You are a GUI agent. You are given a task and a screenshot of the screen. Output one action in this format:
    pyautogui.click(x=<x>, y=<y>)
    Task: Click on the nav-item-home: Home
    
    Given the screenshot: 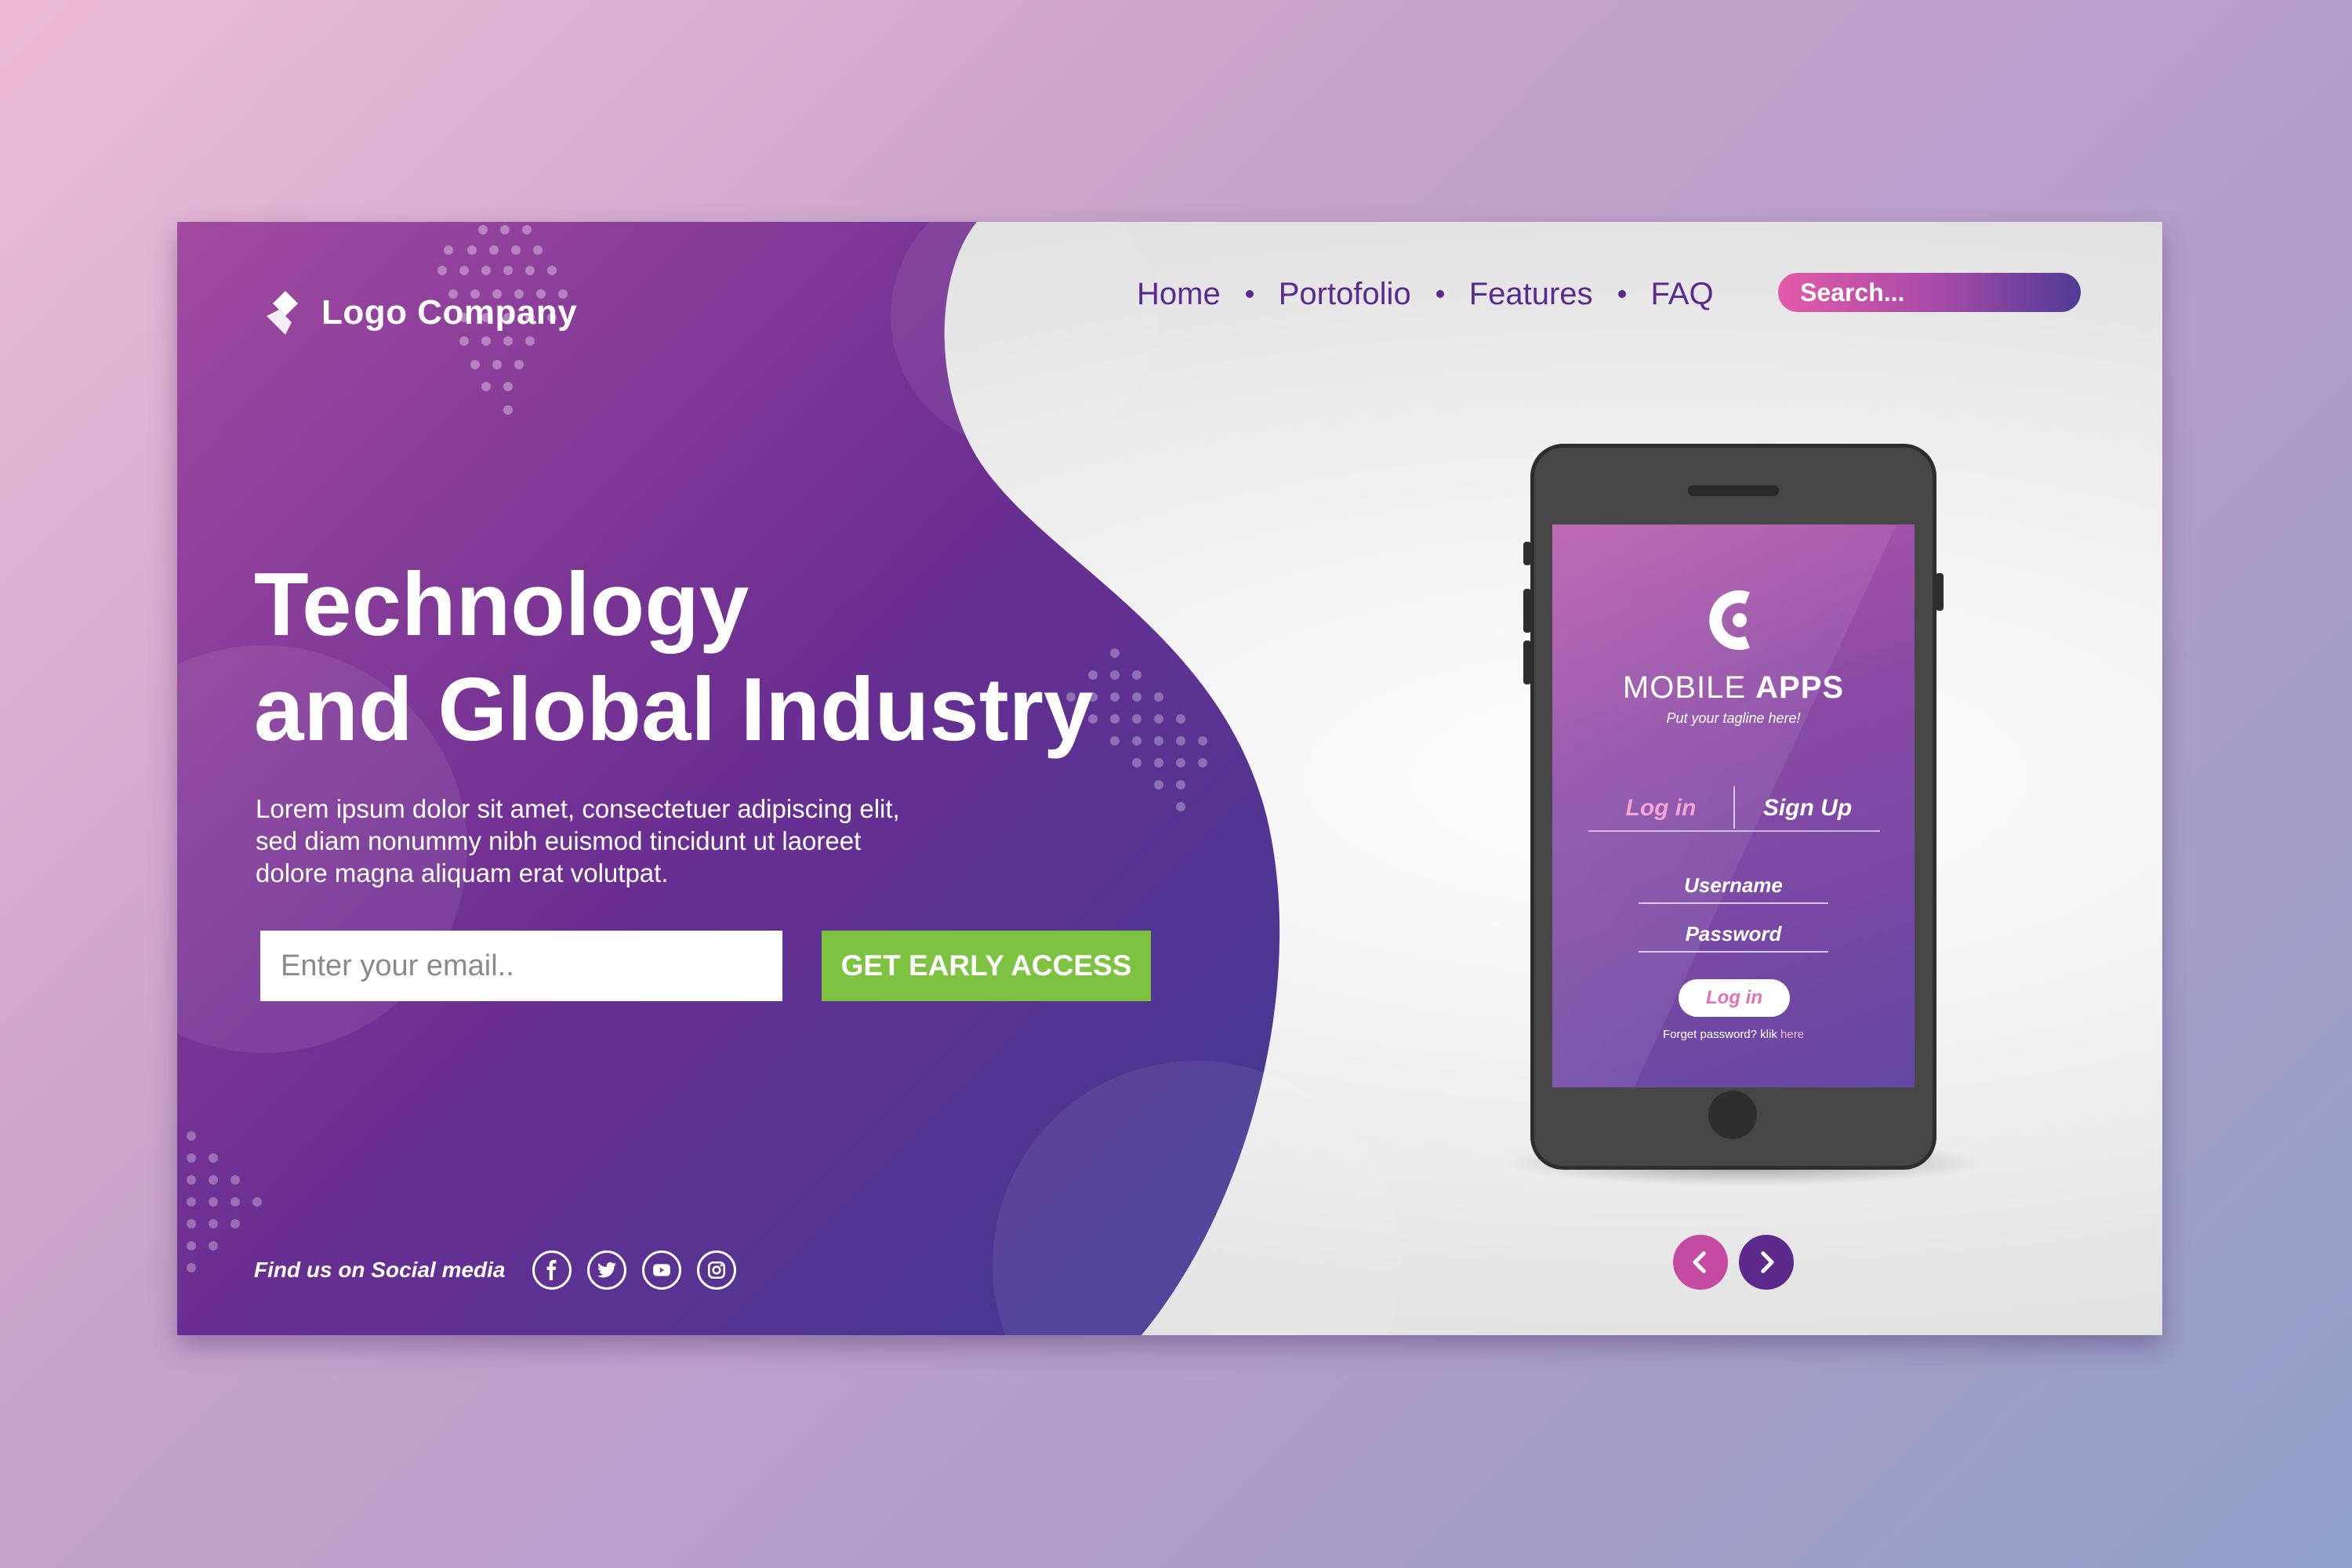 What is the action you would take?
    pyautogui.click(x=1179, y=294)
    